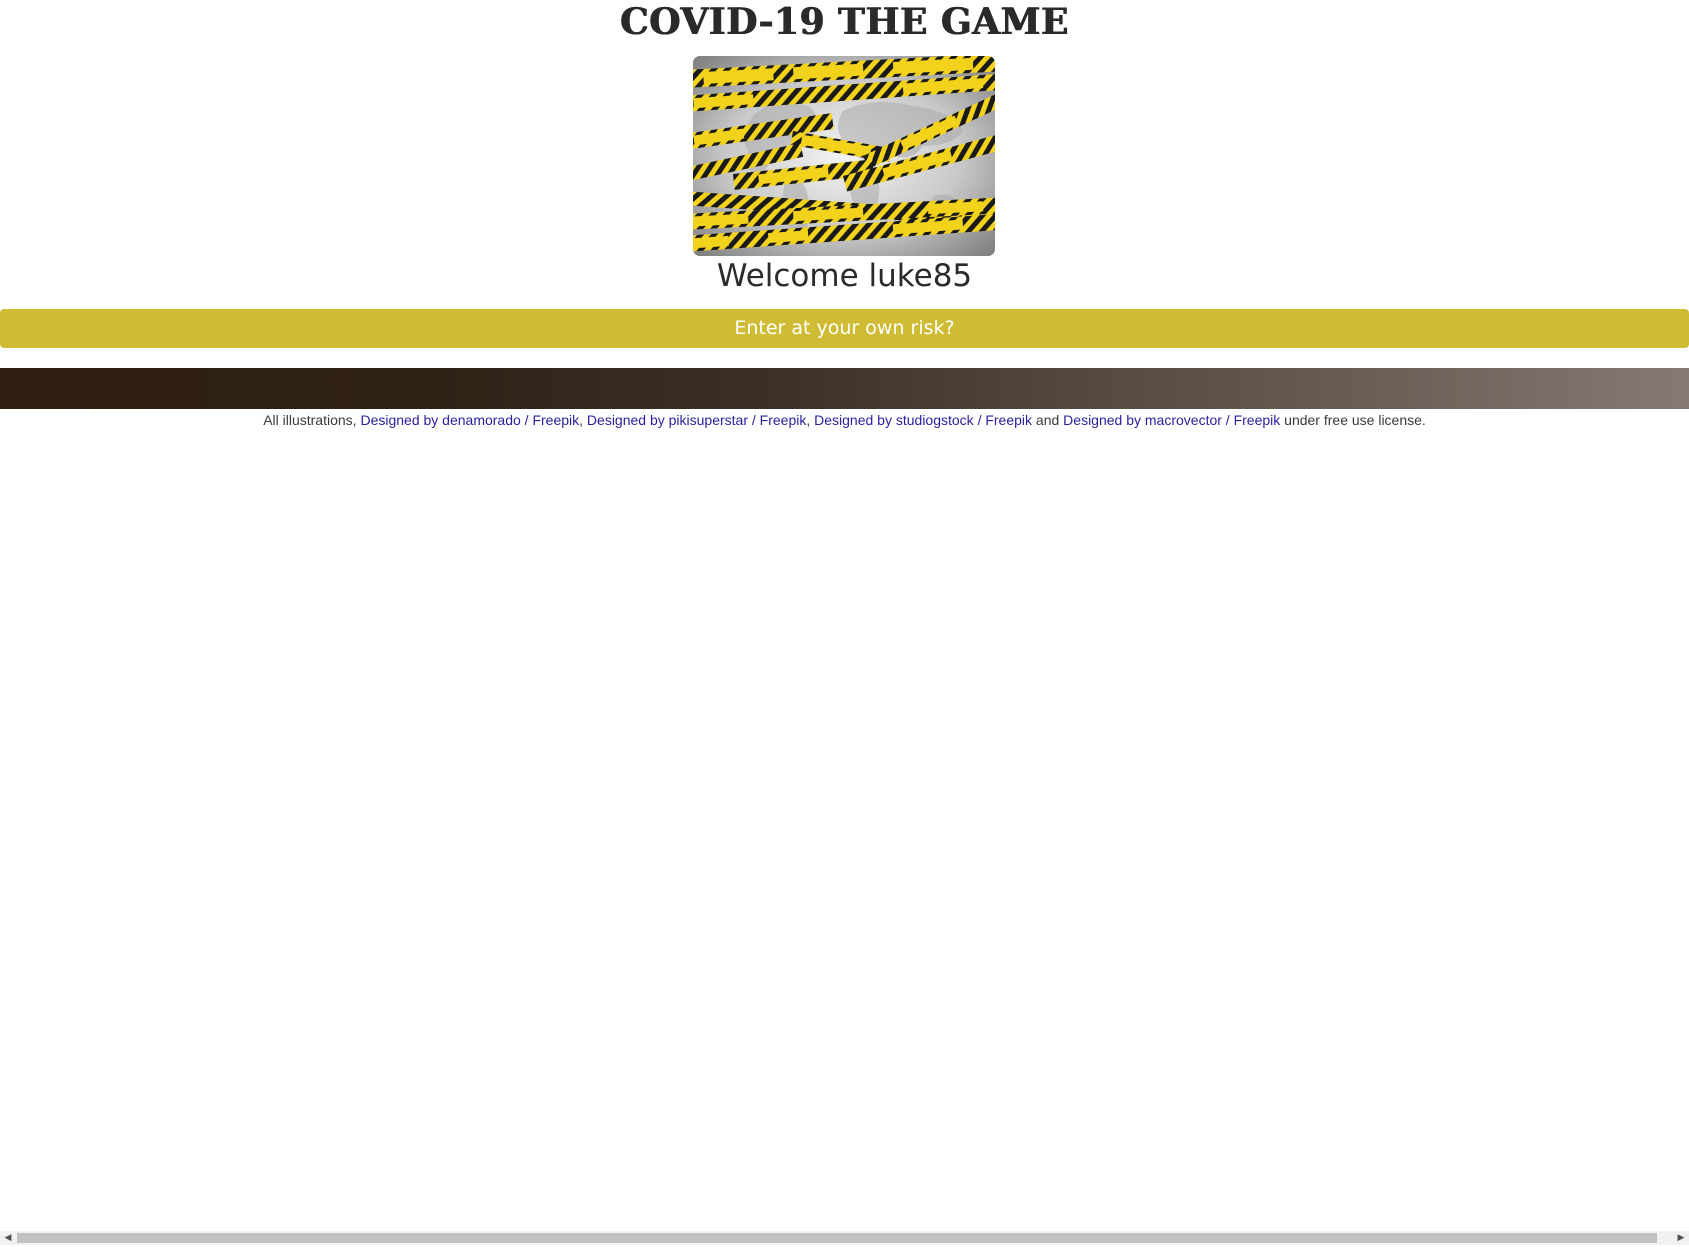  What do you see at coordinates (844, 328) in the screenshot?
I see `enter-button: Enter at your own risk?` at bounding box center [844, 328].